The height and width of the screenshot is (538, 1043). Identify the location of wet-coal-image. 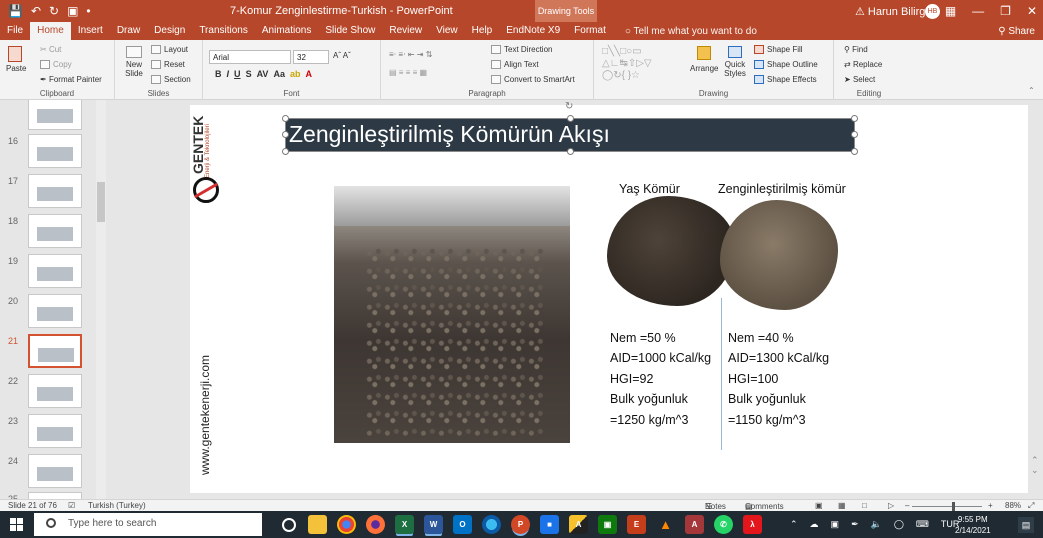
(671, 251).